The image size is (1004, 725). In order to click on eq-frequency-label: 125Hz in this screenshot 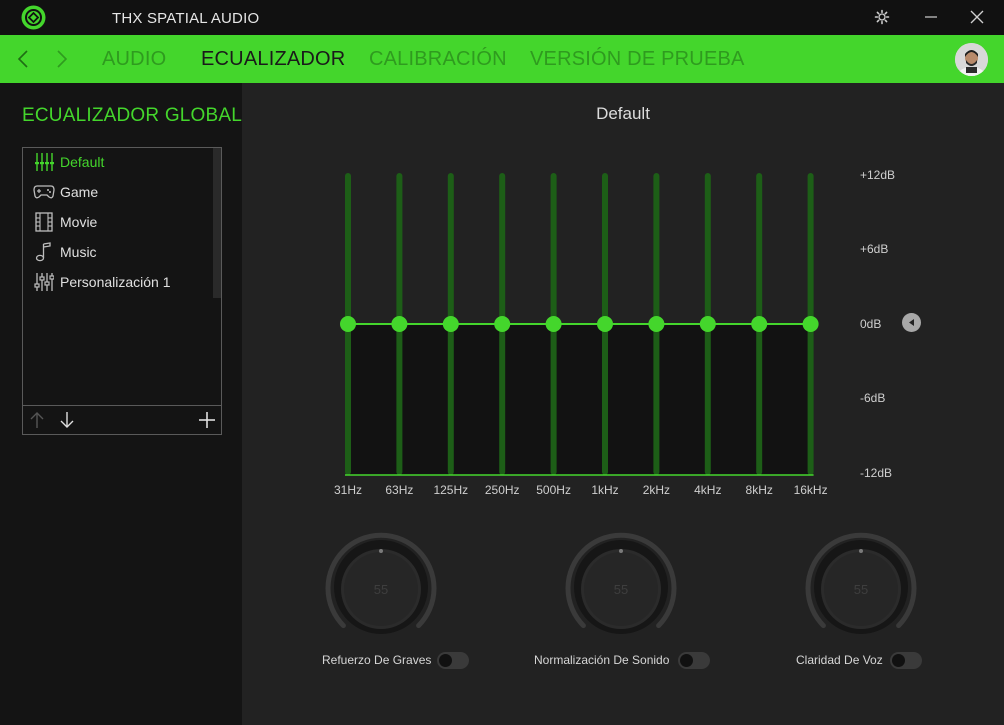, I will do `click(451, 490)`.